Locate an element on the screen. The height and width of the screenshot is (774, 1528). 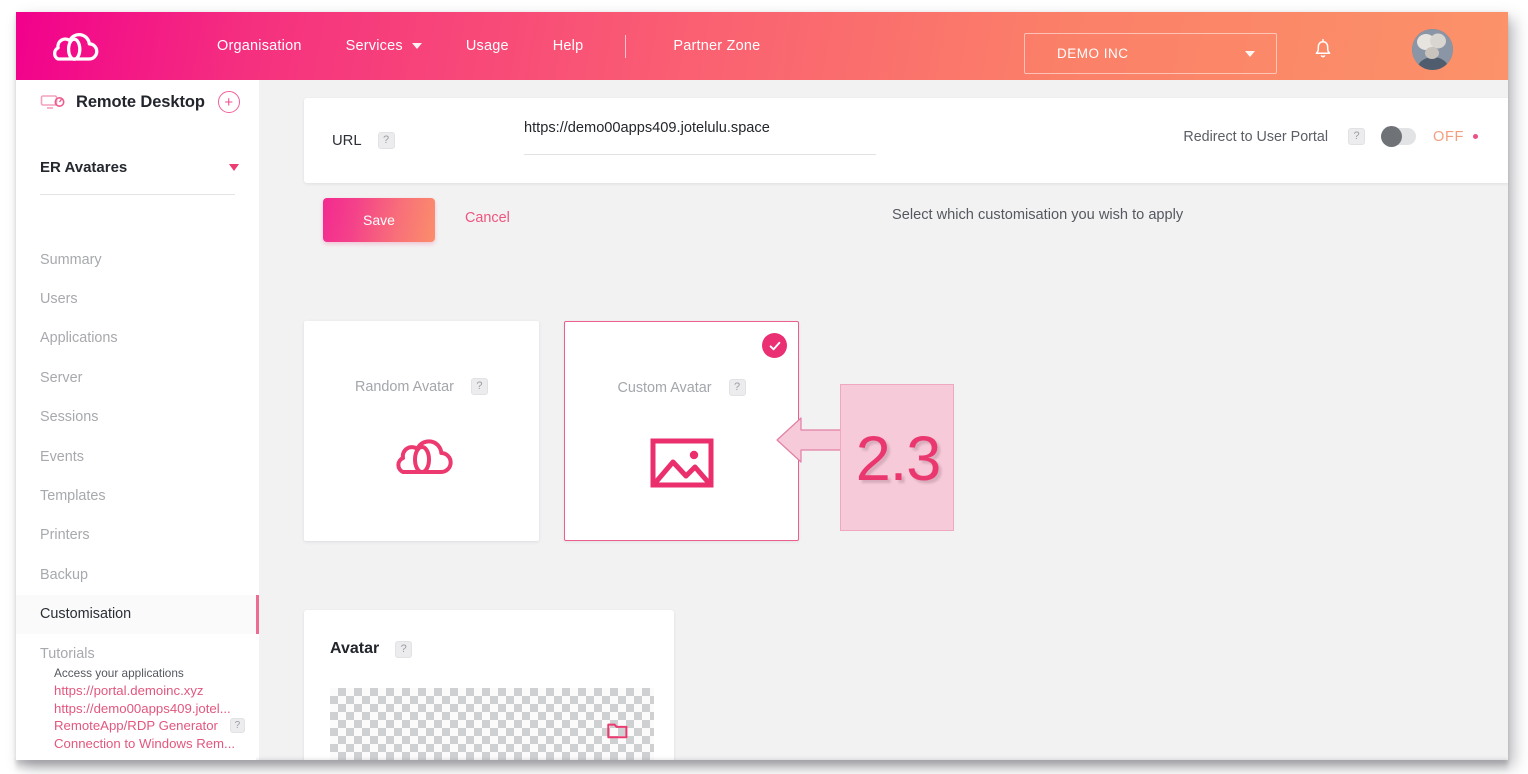
custom-avatar-label: Custom Avatar is located at coordinates (664, 387).